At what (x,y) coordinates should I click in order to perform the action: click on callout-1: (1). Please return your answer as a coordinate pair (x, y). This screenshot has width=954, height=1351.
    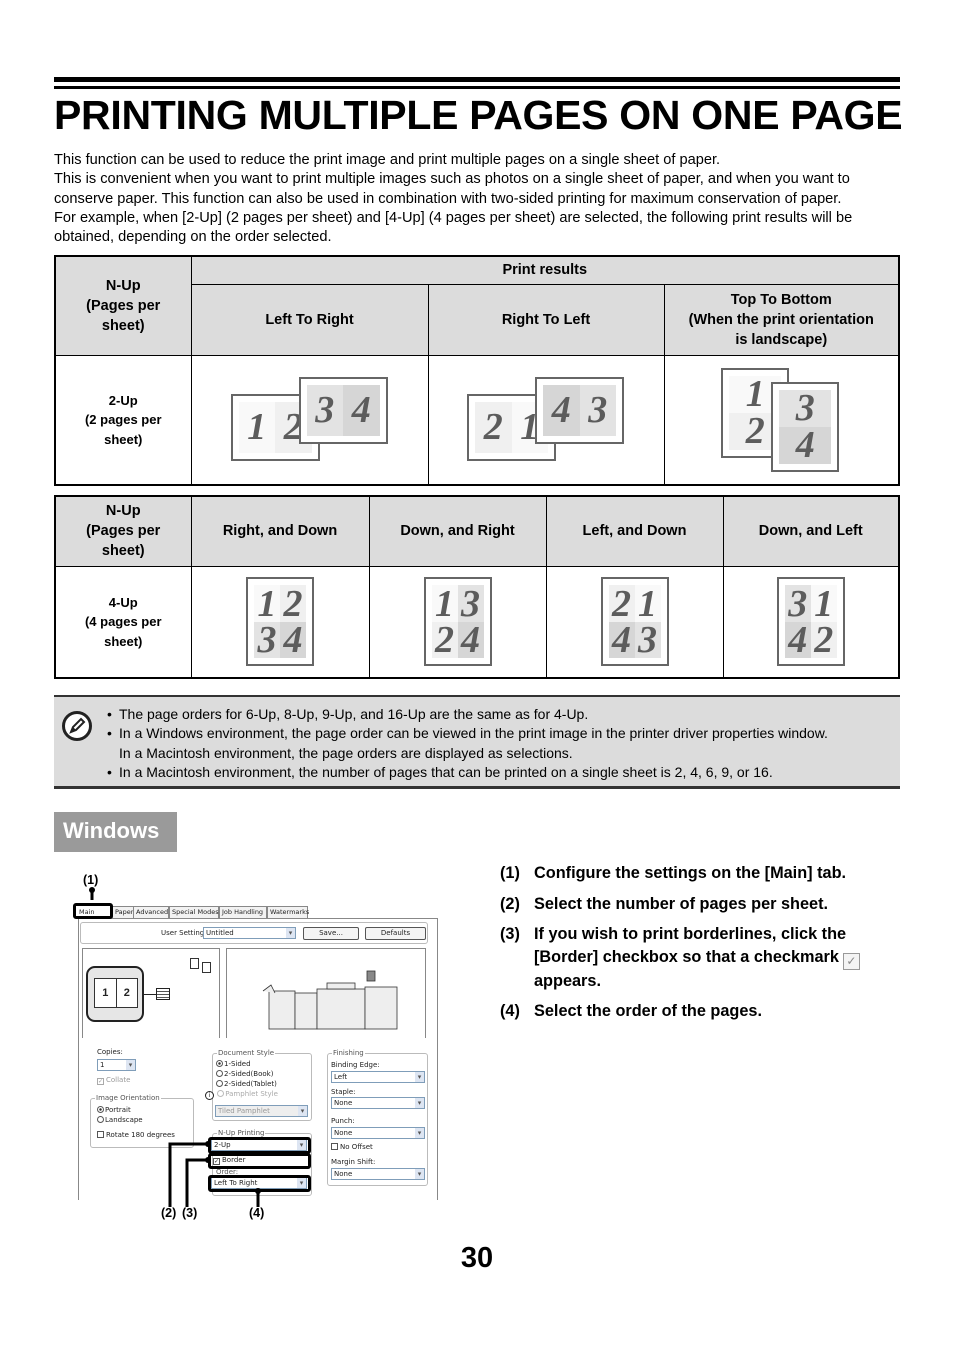
    Looking at the image, I should click on (91, 880).